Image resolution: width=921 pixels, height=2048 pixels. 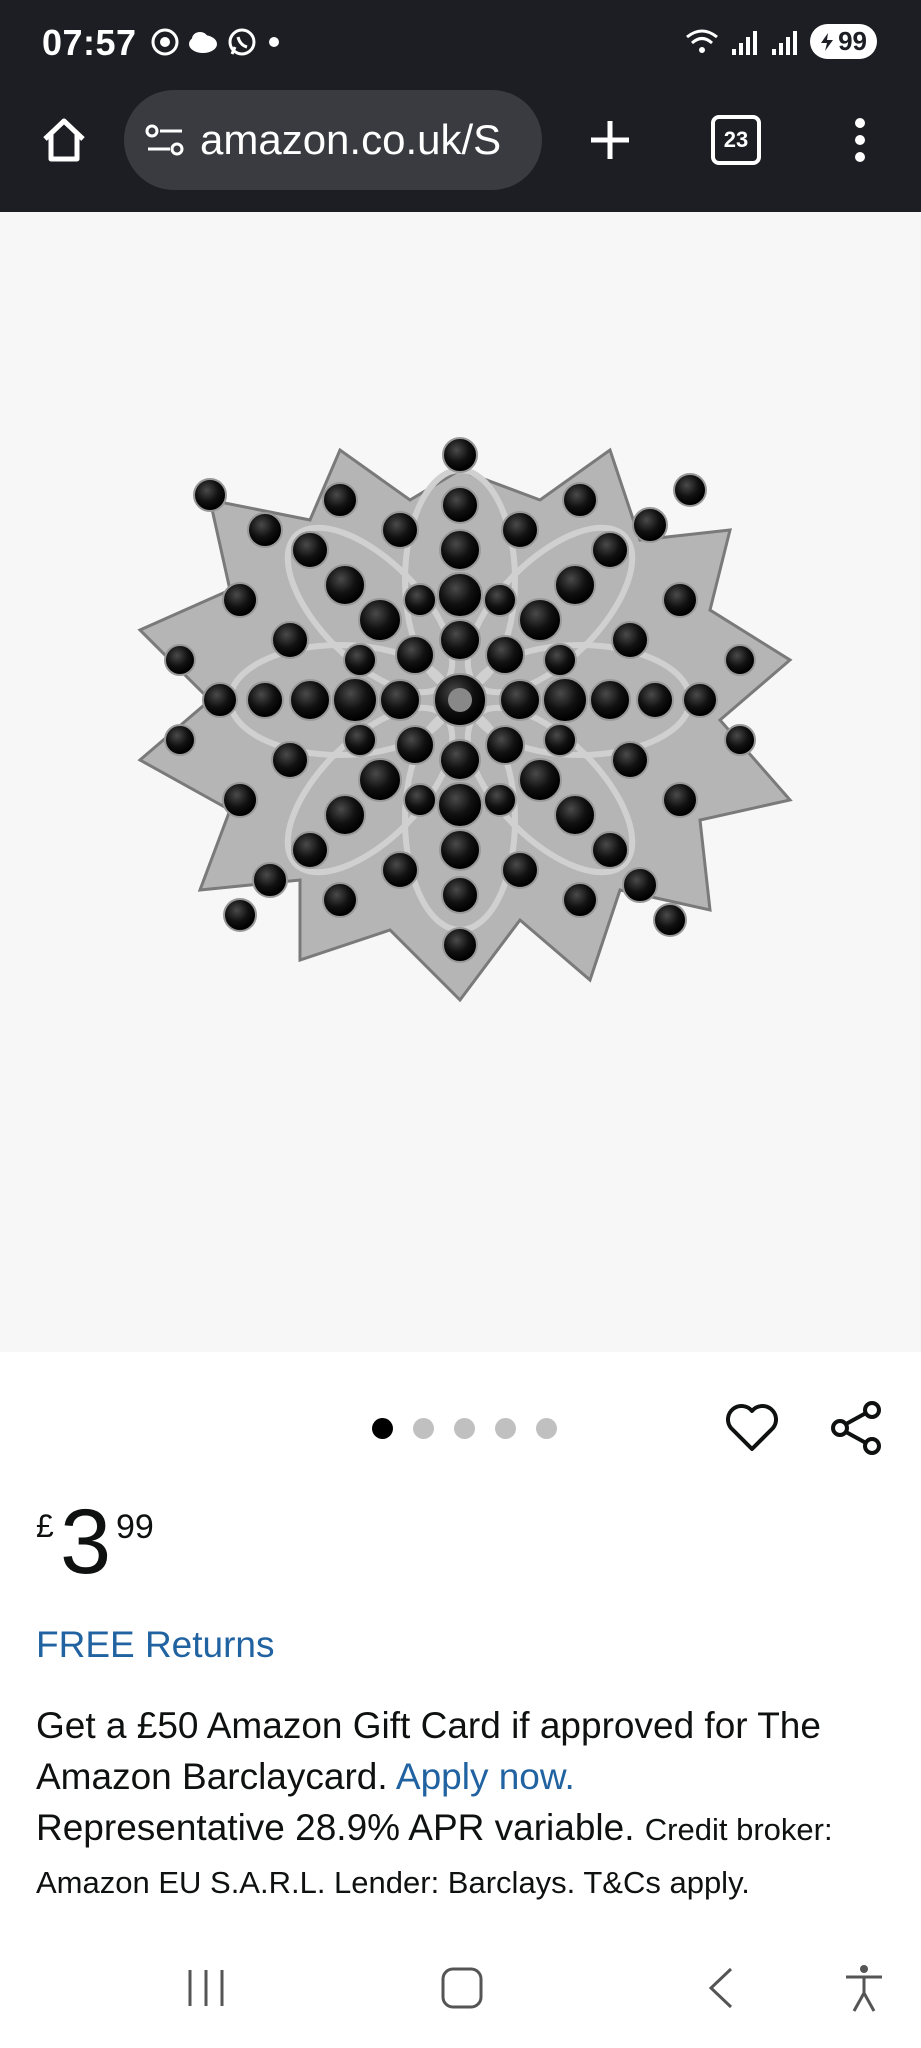 What do you see at coordinates (89, 42) in the screenshot?
I see `status-time: 07:57` at bounding box center [89, 42].